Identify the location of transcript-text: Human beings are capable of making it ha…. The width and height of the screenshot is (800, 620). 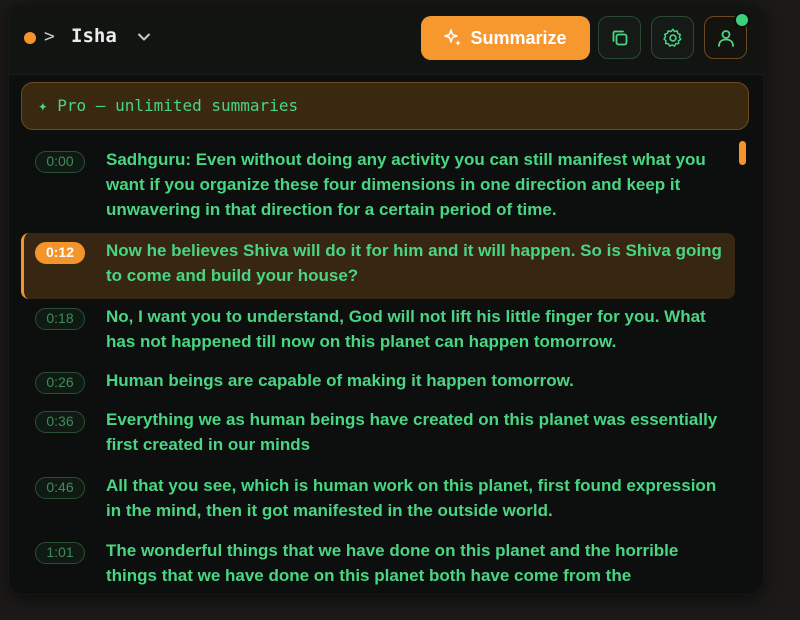
(340, 380).